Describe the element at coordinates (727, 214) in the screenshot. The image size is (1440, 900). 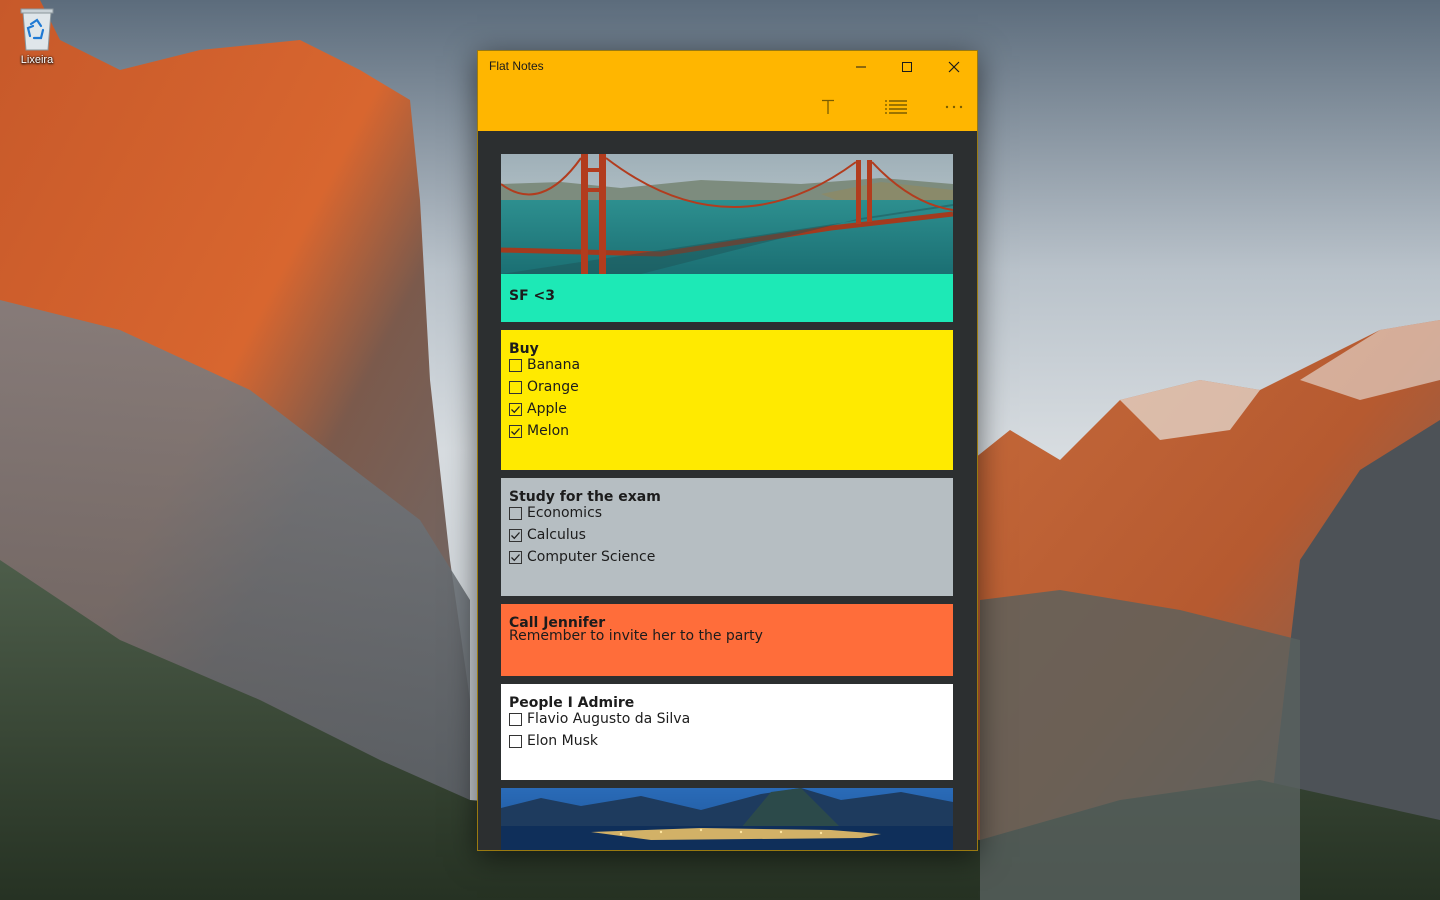
I see `golden-gate-bridge-image` at that location.